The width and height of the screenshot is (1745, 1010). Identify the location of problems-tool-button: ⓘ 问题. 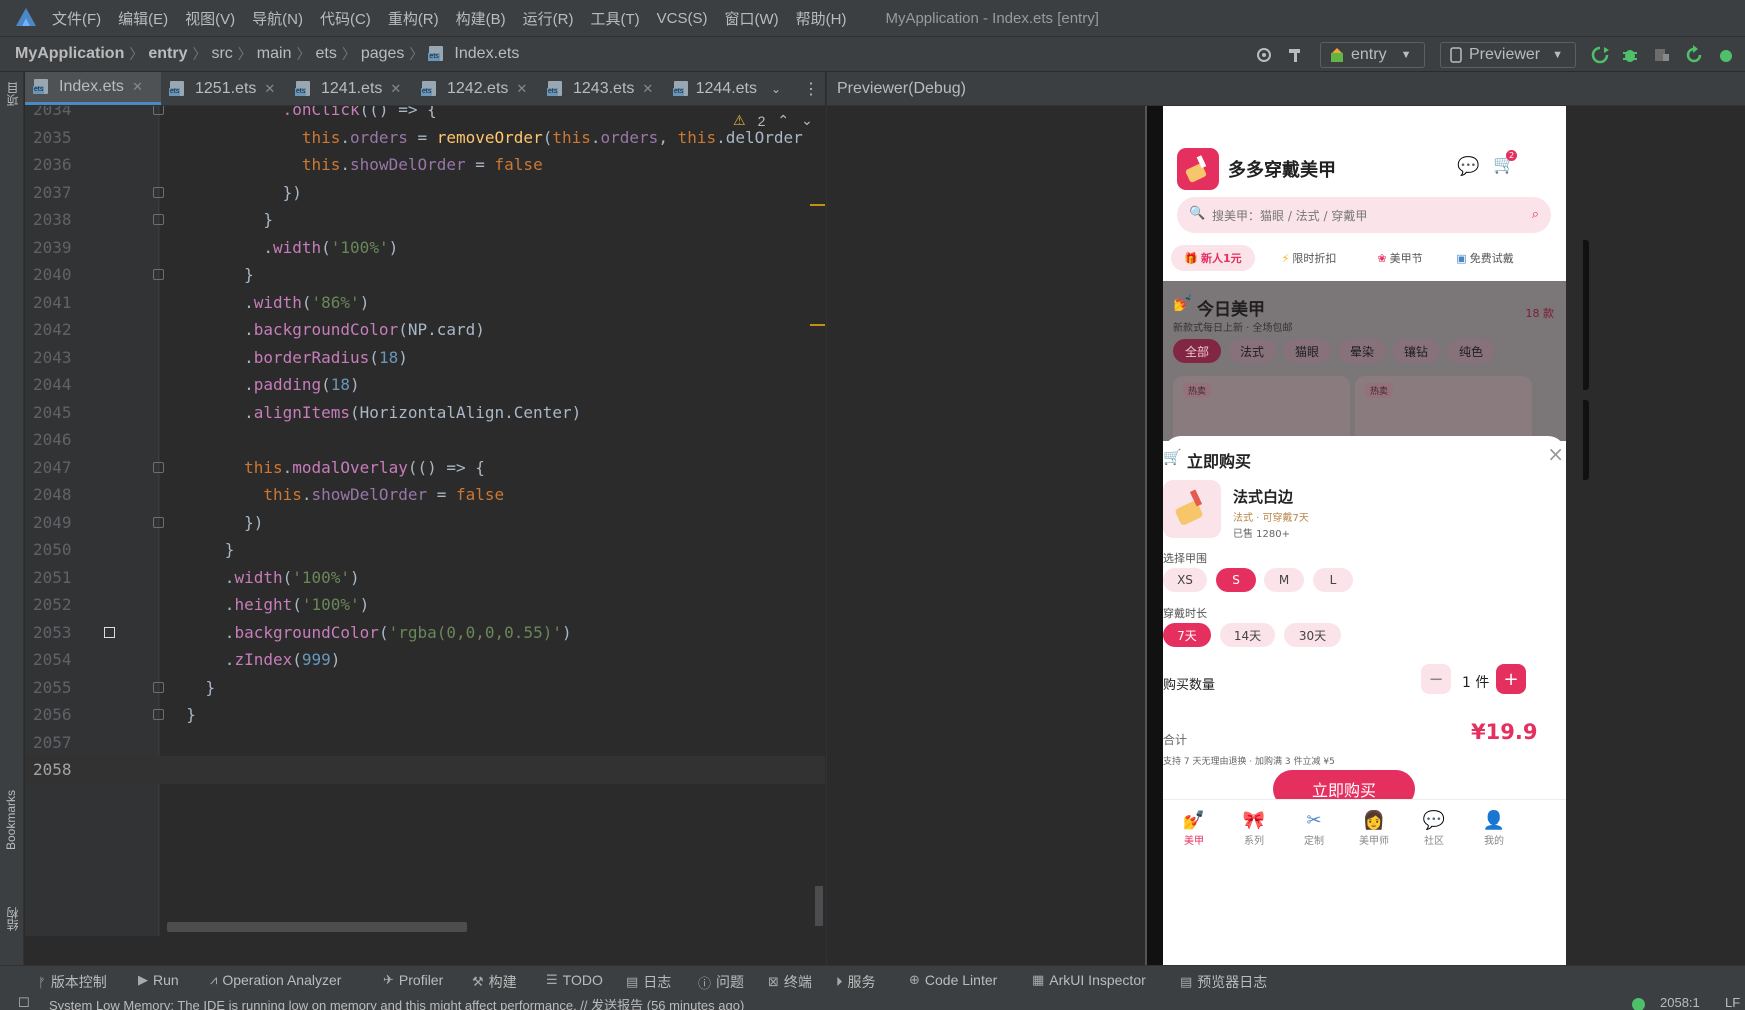
(721, 982).